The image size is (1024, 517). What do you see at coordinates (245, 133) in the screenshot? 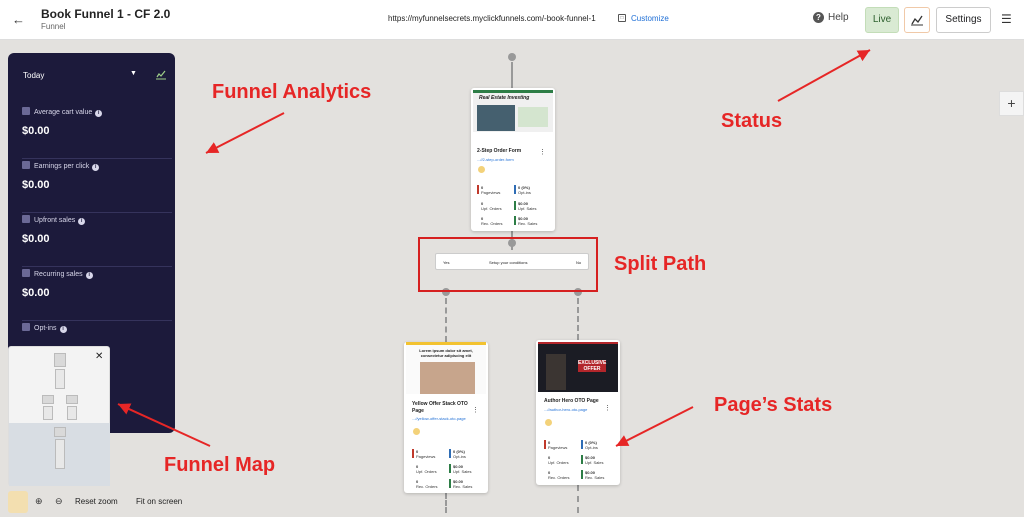
I see `arrow-to-analytics` at bounding box center [245, 133].